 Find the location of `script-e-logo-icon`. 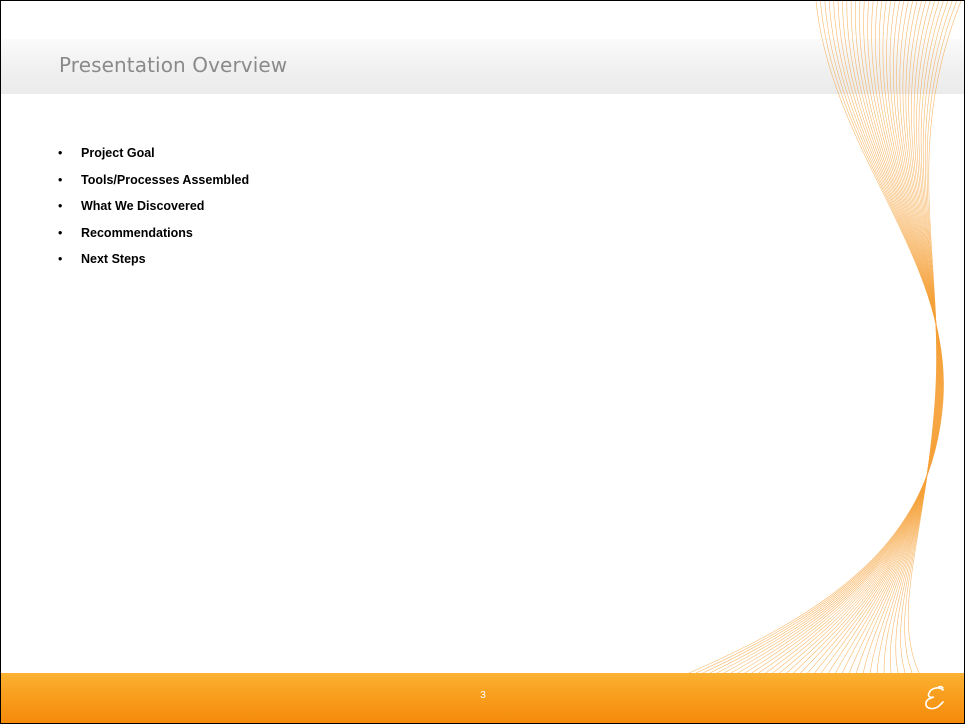

script-e-logo-icon is located at coordinates (934, 697).